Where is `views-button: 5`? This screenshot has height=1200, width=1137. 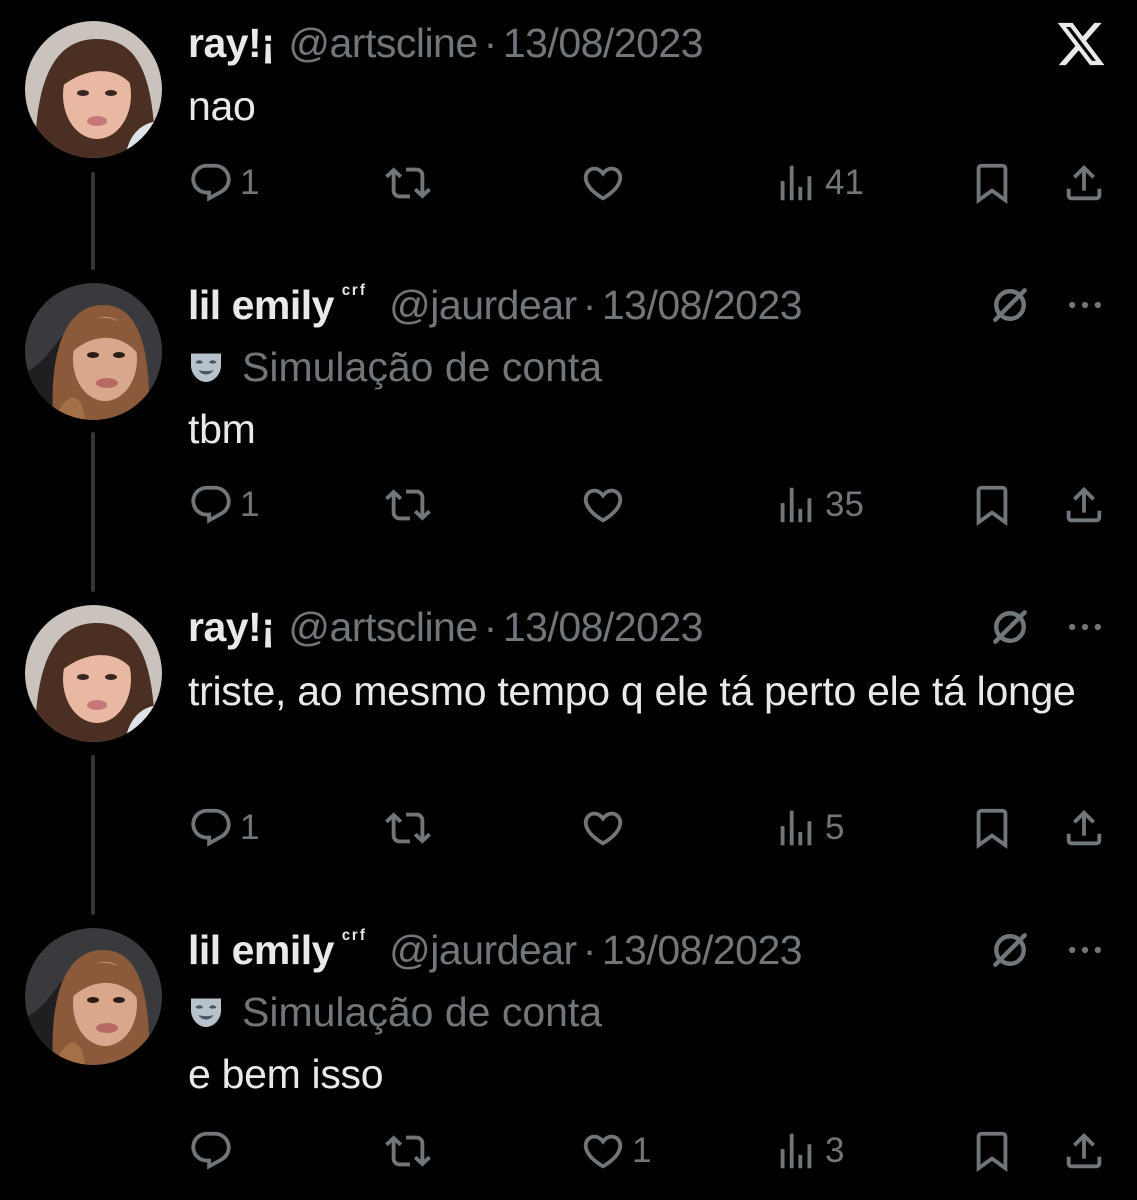
views-button: 5 is located at coordinates (808, 828).